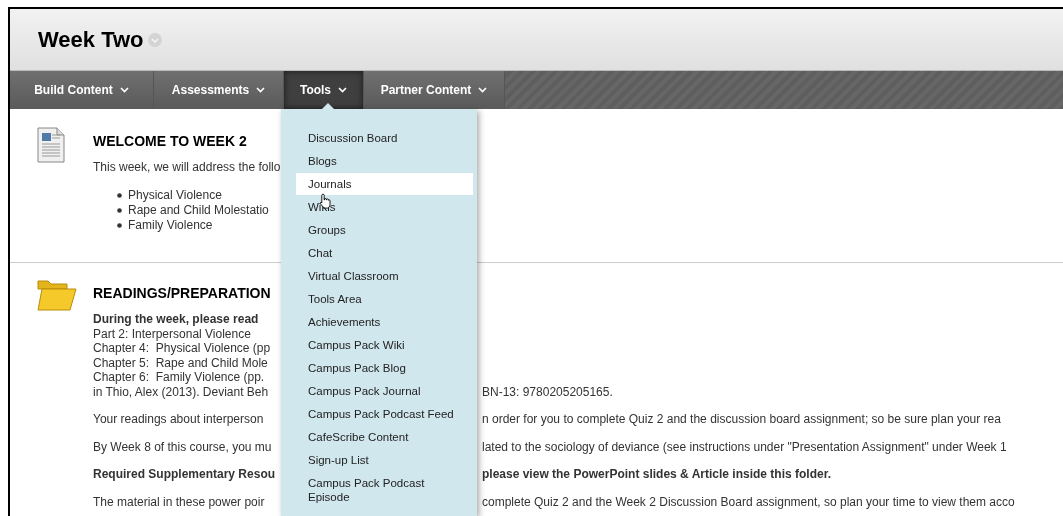 This screenshot has width=1063, height=516. I want to click on list-item-text: Family Violence, so click(170, 225).